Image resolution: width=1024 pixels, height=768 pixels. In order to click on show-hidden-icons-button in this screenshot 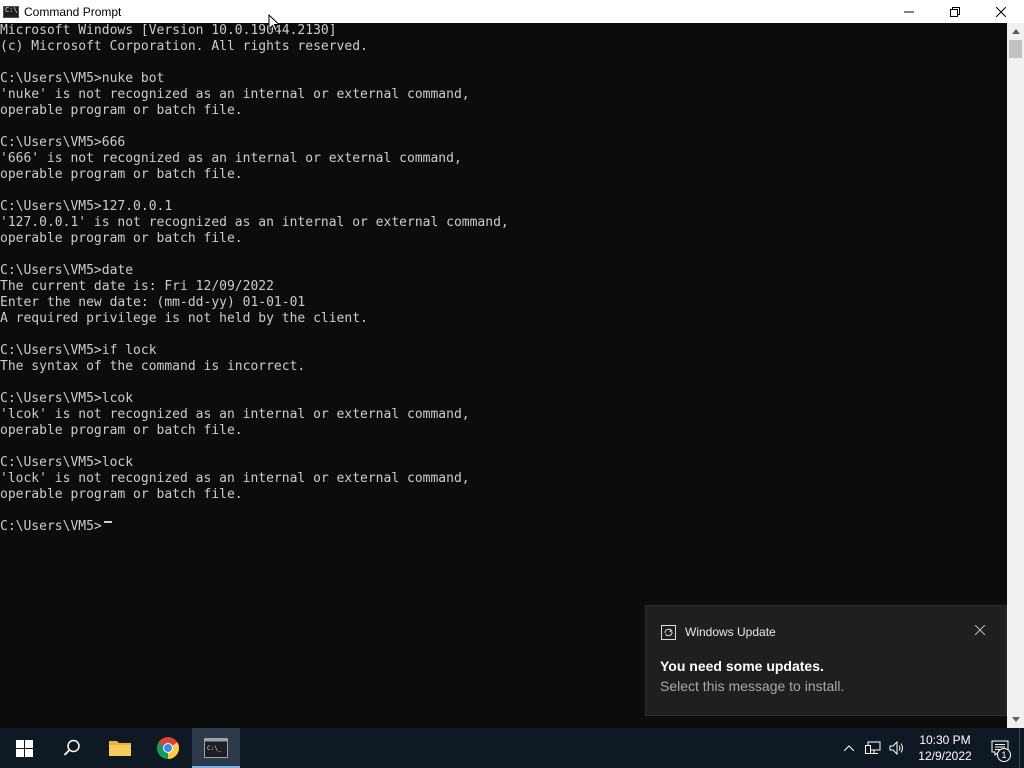, I will do `click(849, 748)`.